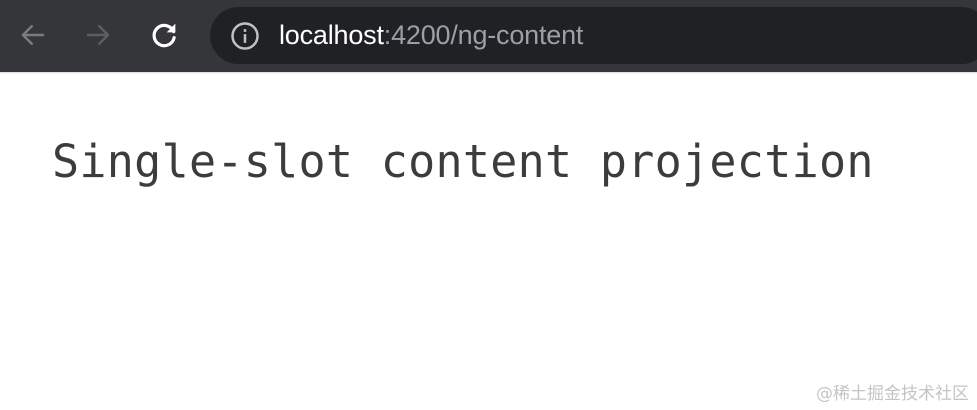 The image size is (977, 410). What do you see at coordinates (483, 35) in the screenshot?
I see `url-path: :4200/ng-content` at bounding box center [483, 35].